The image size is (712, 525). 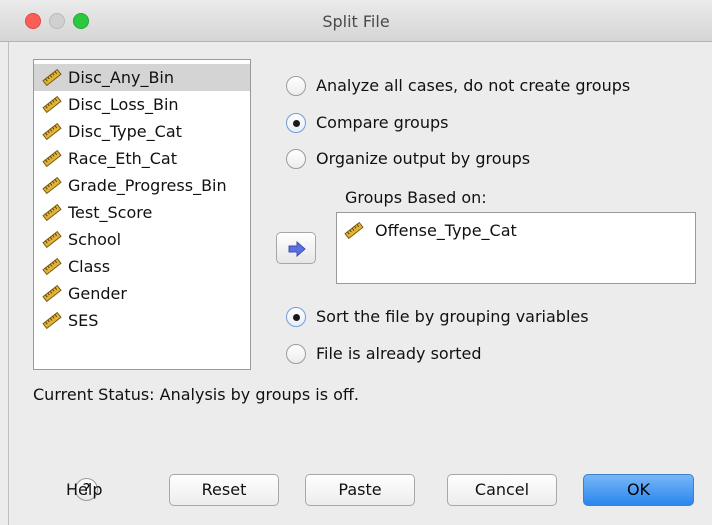 What do you see at coordinates (142, 320) in the screenshot?
I see `variable-list-item: SES` at bounding box center [142, 320].